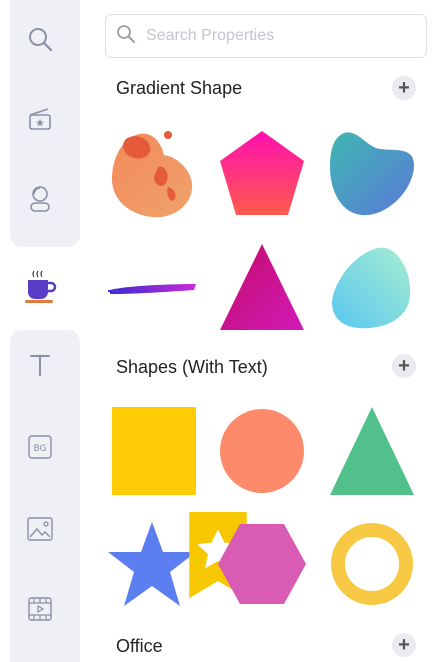  I want to click on gradient-rounded-blob-shape, so click(372, 286).